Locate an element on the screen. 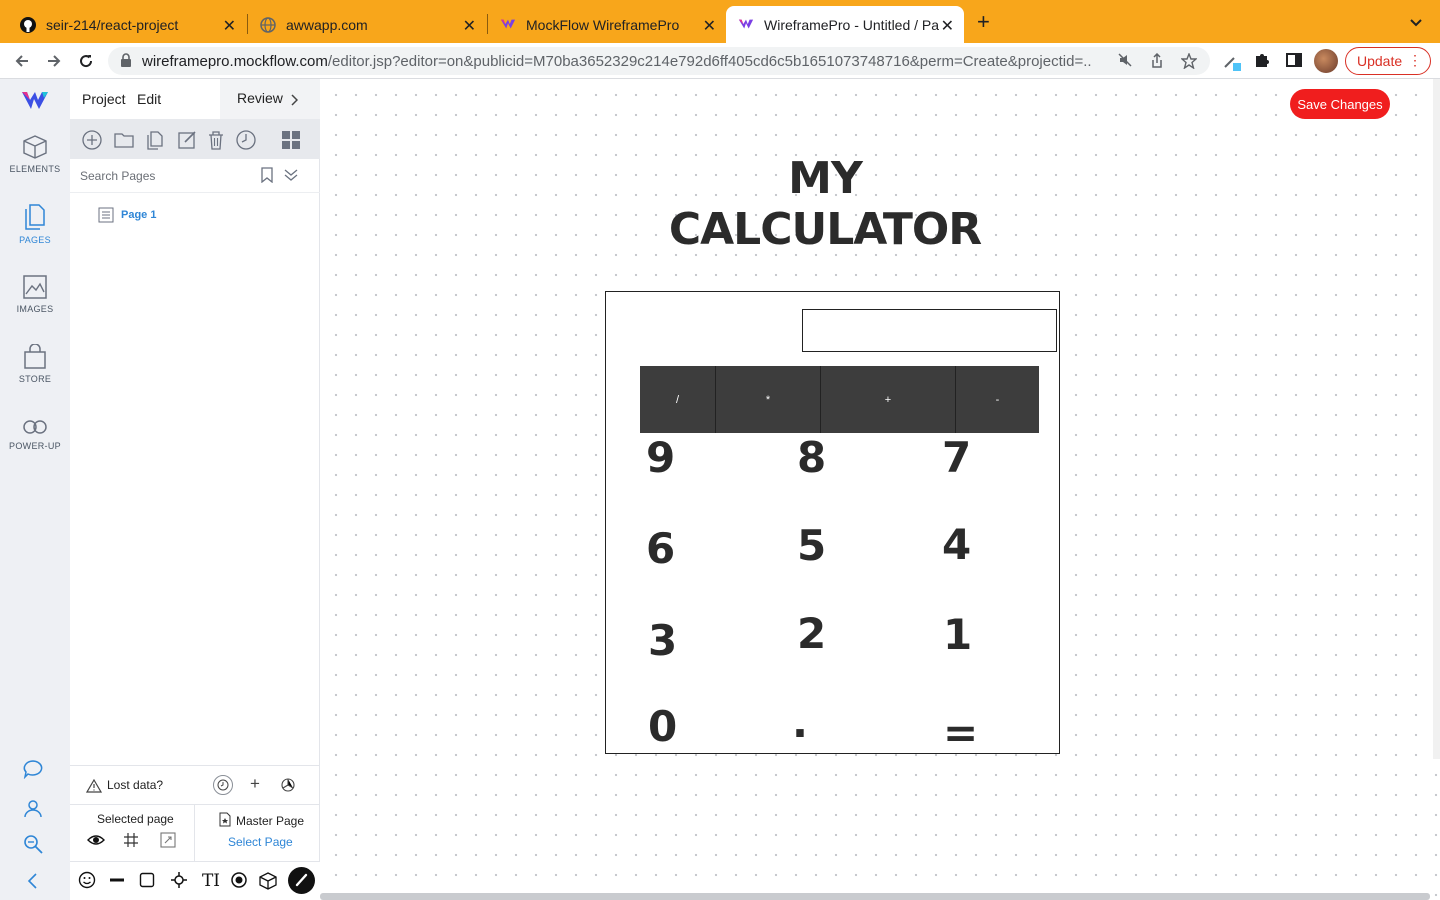 This screenshot has width=1440, height=900. menu-edit: Edit is located at coordinates (149, 99).